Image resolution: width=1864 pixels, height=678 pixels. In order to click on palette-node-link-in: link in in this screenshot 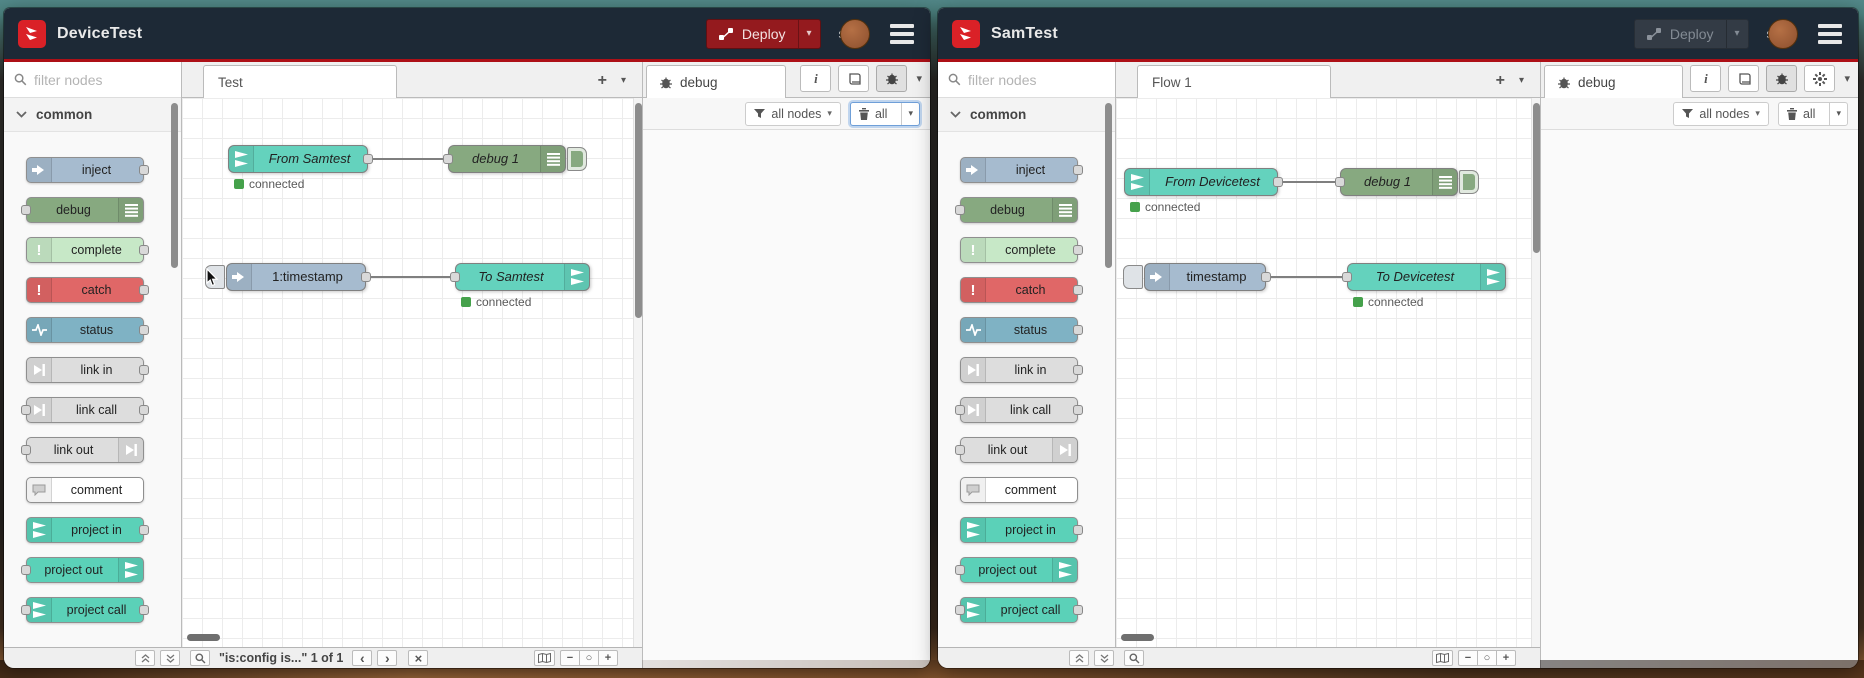, I will do `click(1021, 370)`.